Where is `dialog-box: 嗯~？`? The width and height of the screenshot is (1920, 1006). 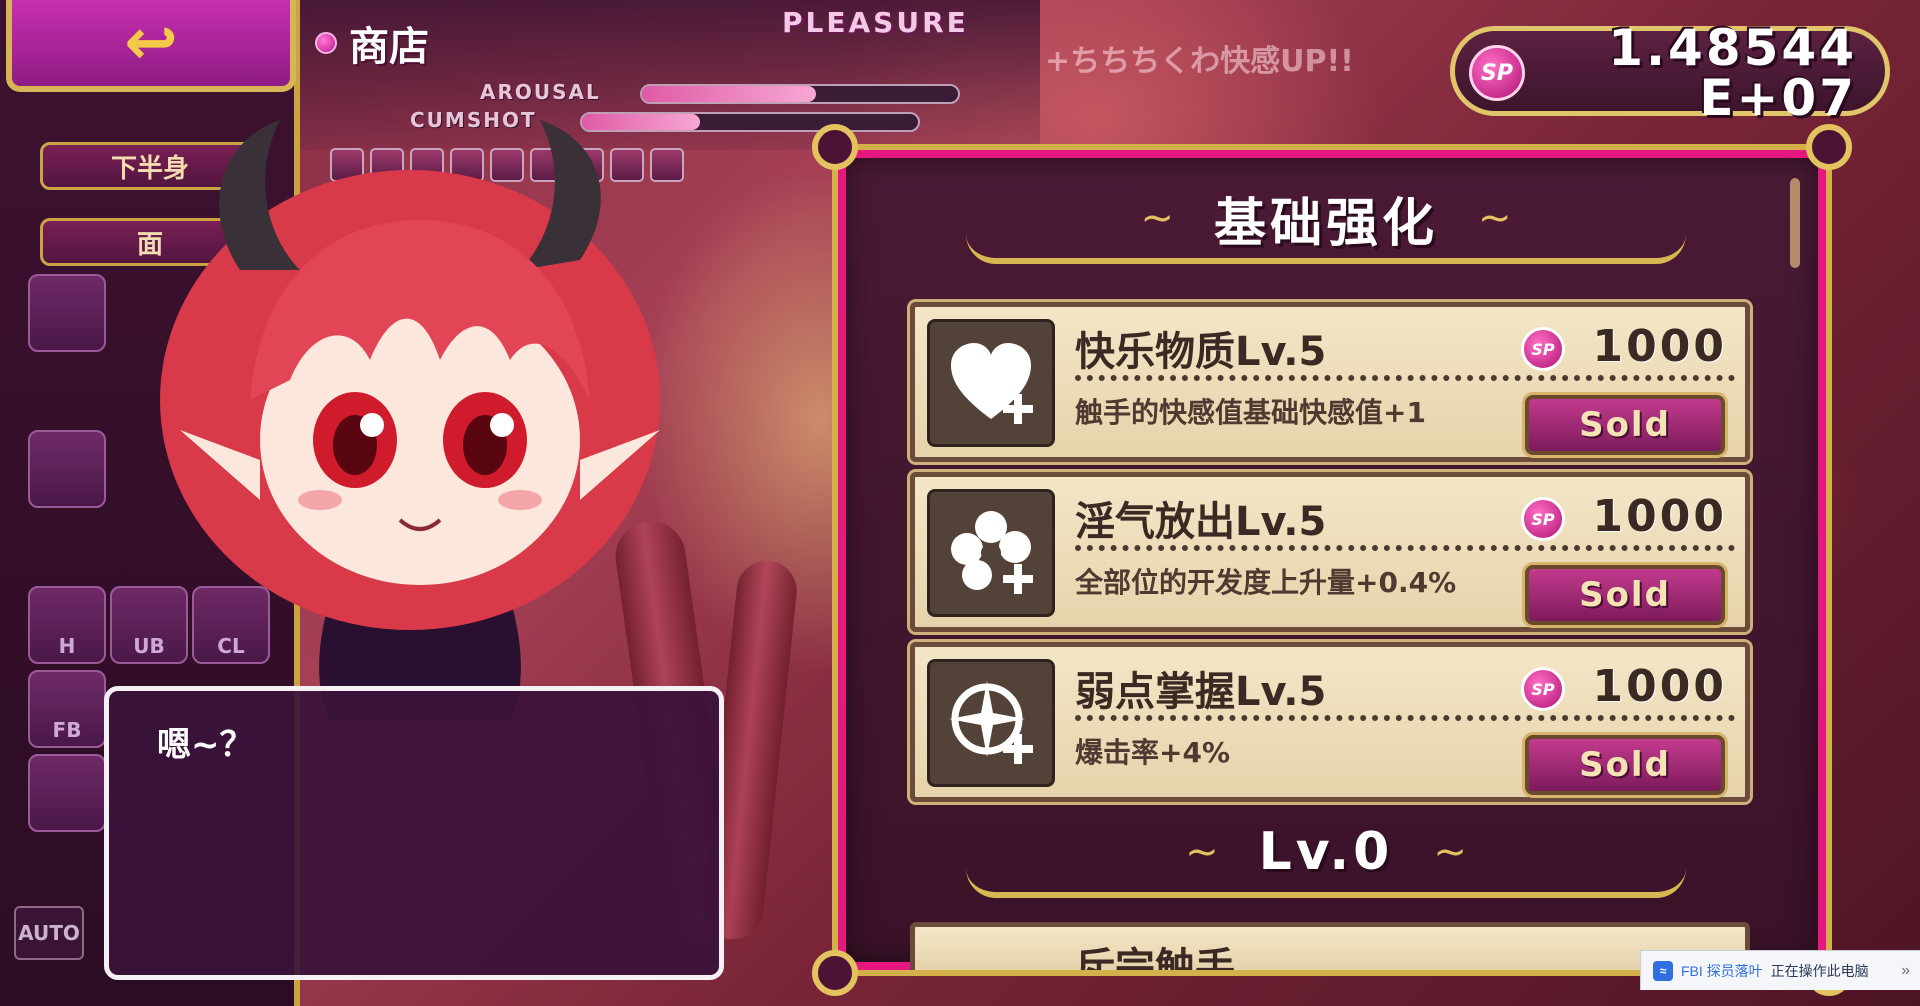 dialog-box: 嗯~？ is located at coordinates (414, 833).